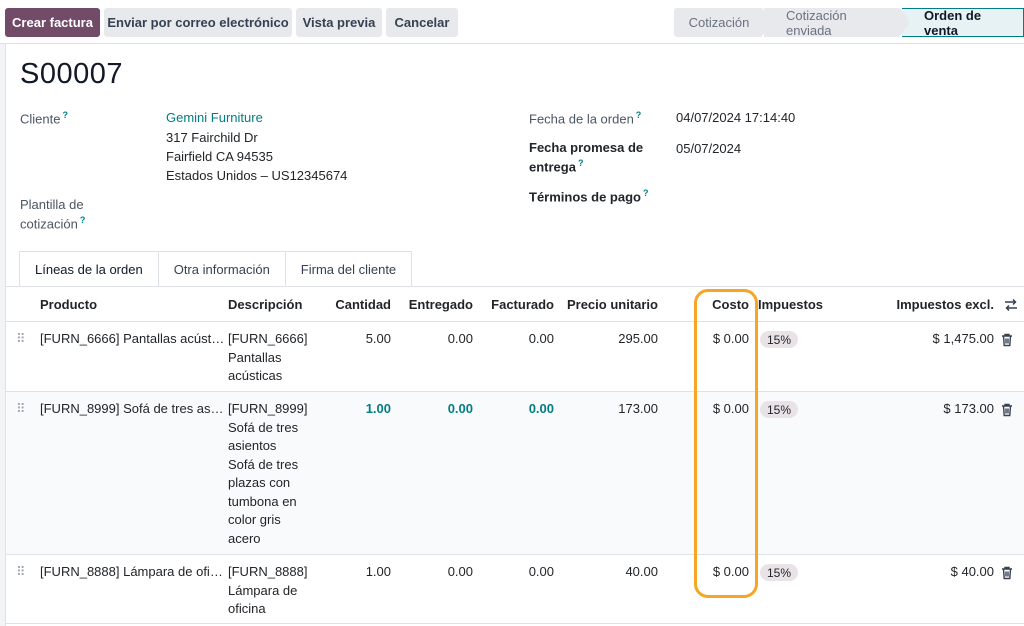 This screenshot has width=1024, height=626. I want to click on order-date-label: Fecha de la orden?, so click(585, 118).